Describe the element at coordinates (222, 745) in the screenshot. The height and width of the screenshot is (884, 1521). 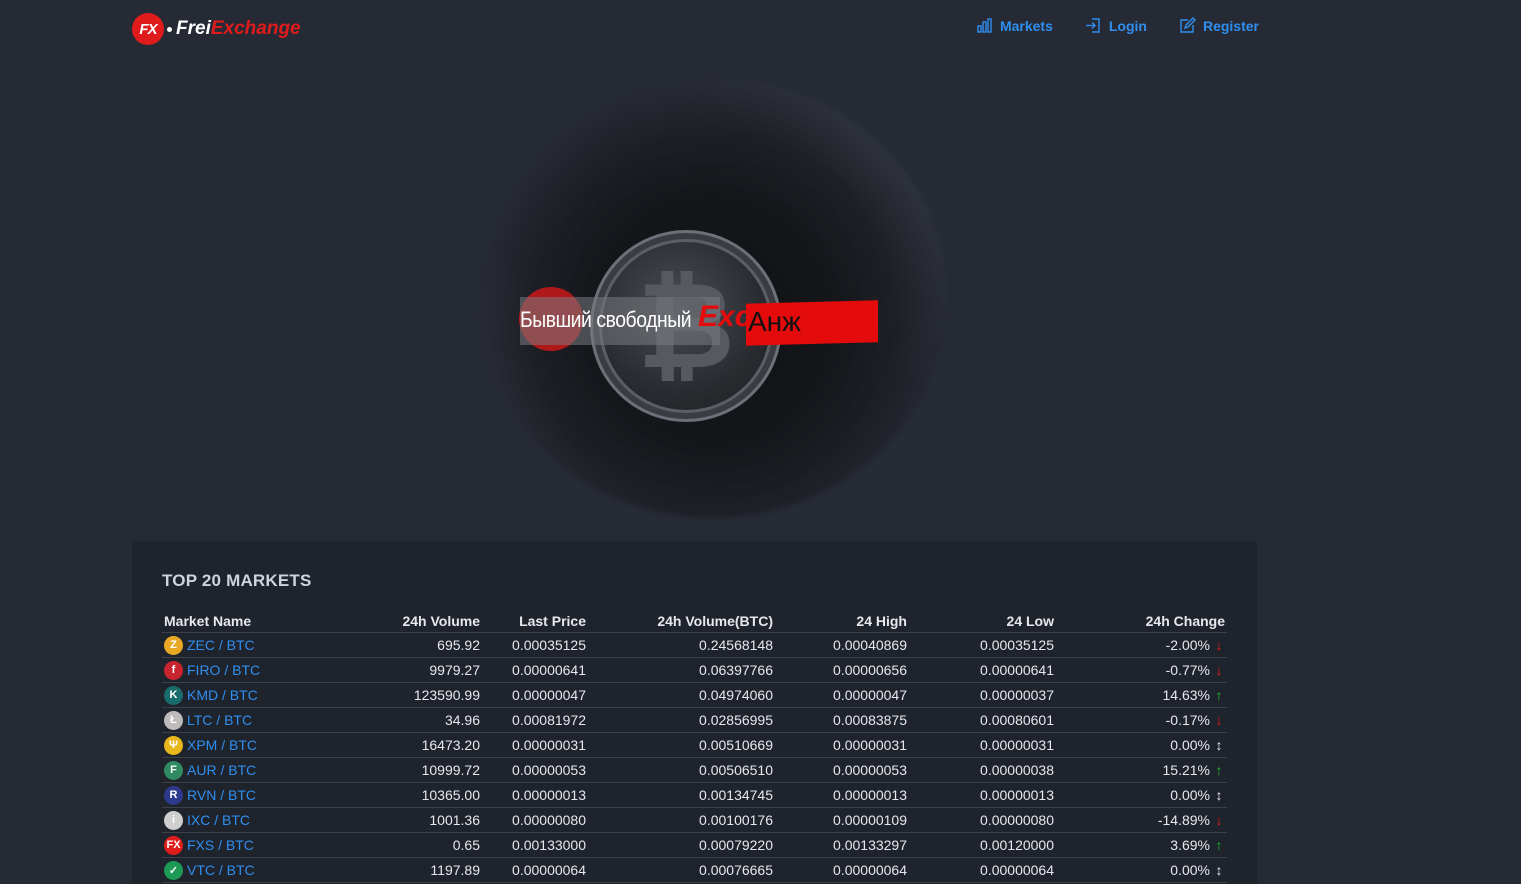
I see `market-link: XPM / BTC` at that location.